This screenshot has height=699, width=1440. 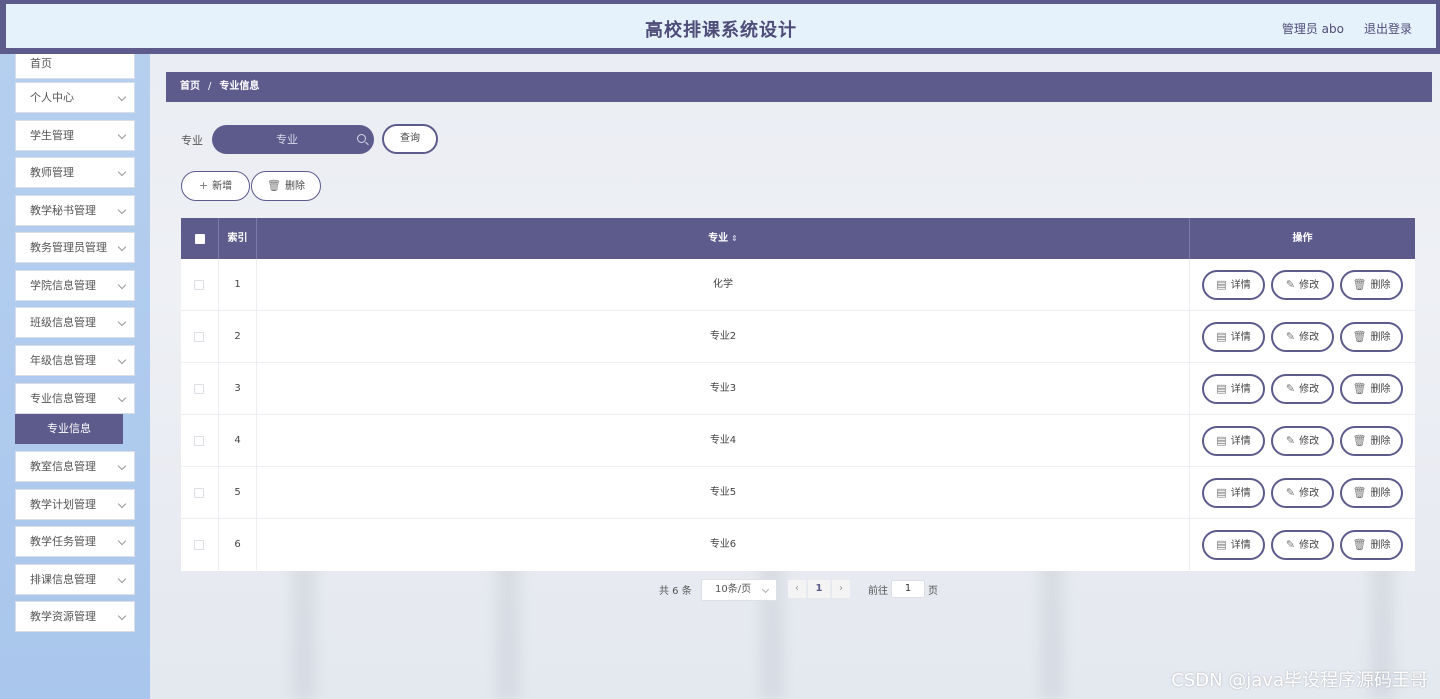 I want to click on row-major: 专业2, so click(x=723, y=336).